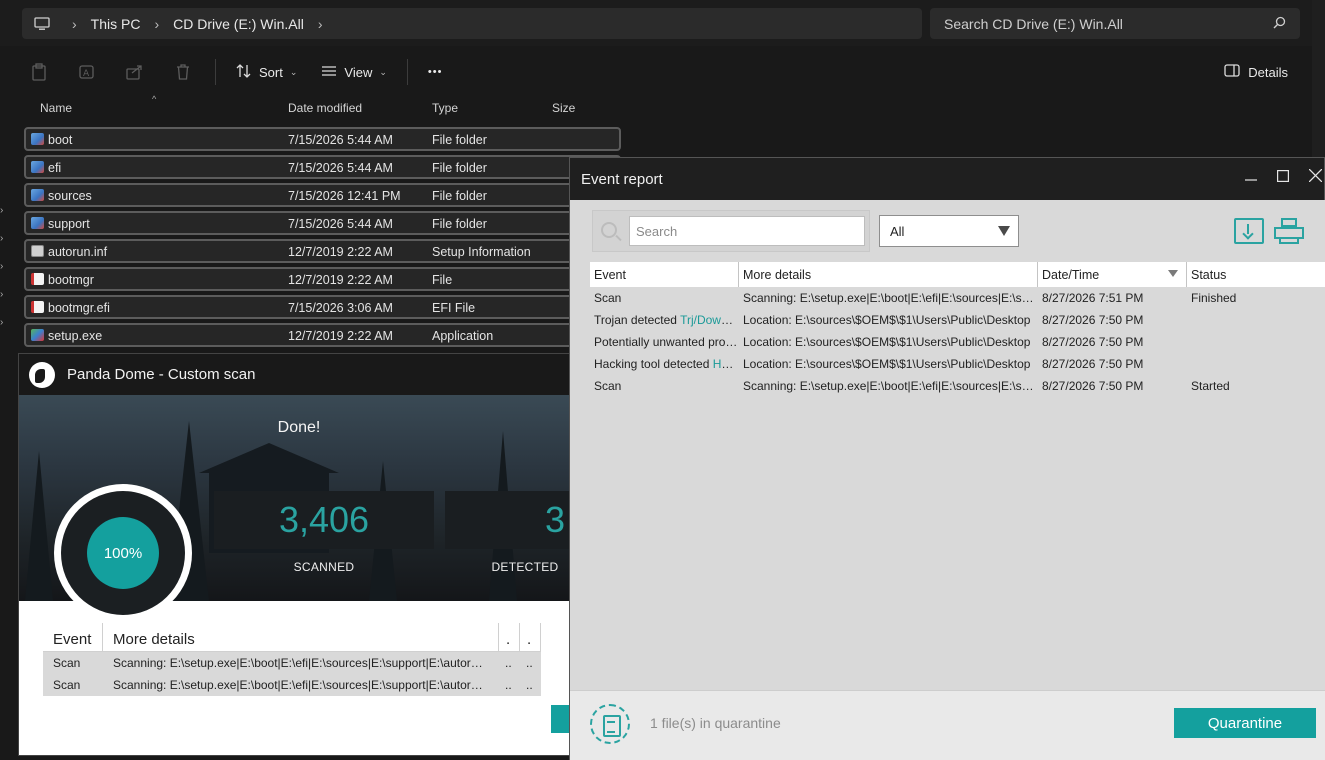 Image resolution: width=1325 pixels, height=760 pixels. What do you see at coordinates (123, 553) in the screenshot?
I see `progress-percent: 100%` at bounding box center [123, 553].